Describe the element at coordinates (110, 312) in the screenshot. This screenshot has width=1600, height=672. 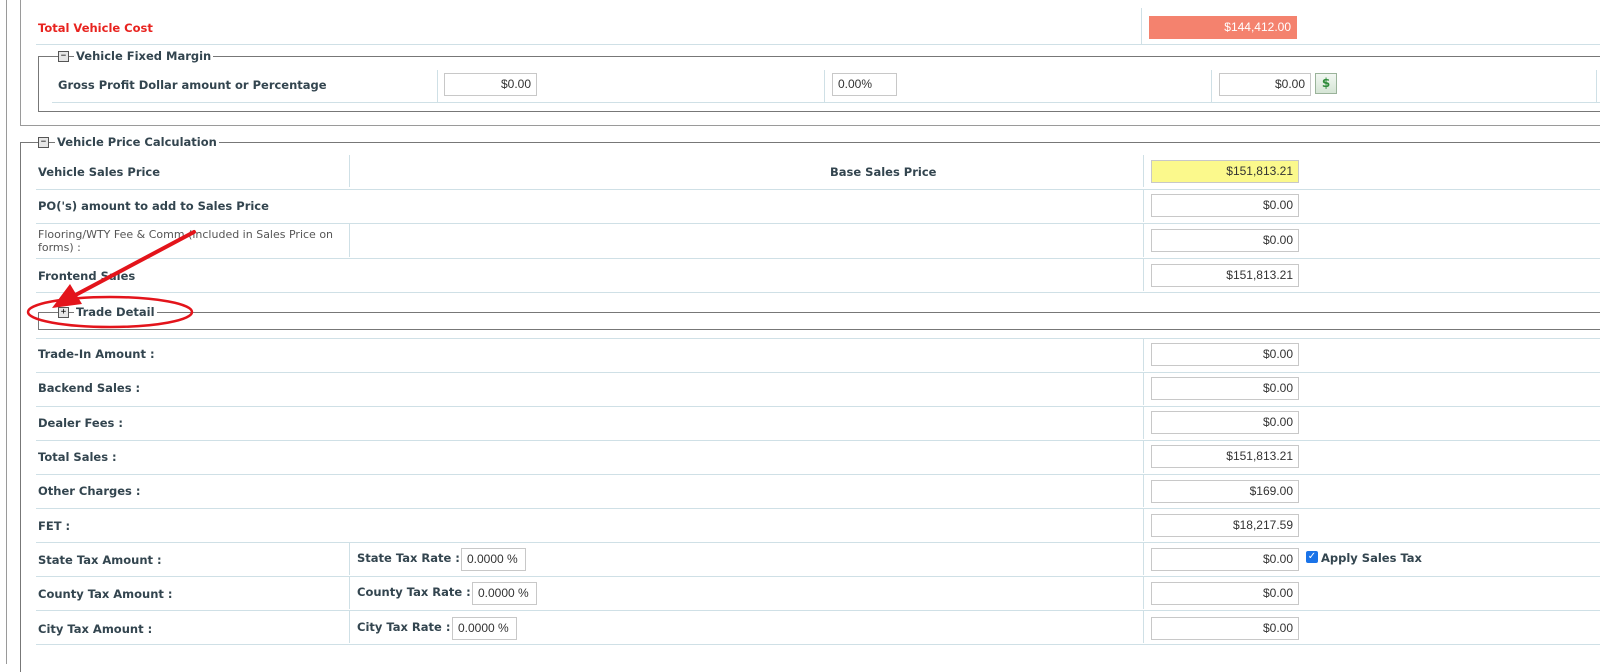
I see `annotation-ellipse` at that location.